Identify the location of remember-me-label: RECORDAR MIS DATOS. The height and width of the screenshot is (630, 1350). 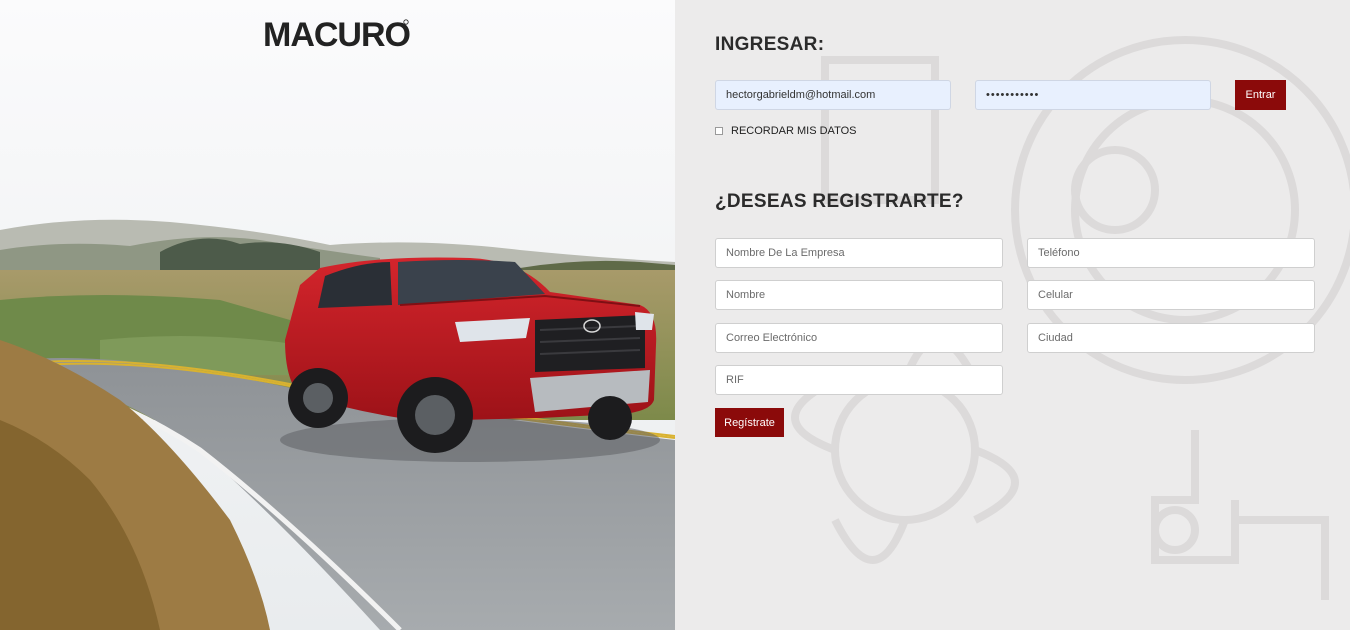
(794, 131).